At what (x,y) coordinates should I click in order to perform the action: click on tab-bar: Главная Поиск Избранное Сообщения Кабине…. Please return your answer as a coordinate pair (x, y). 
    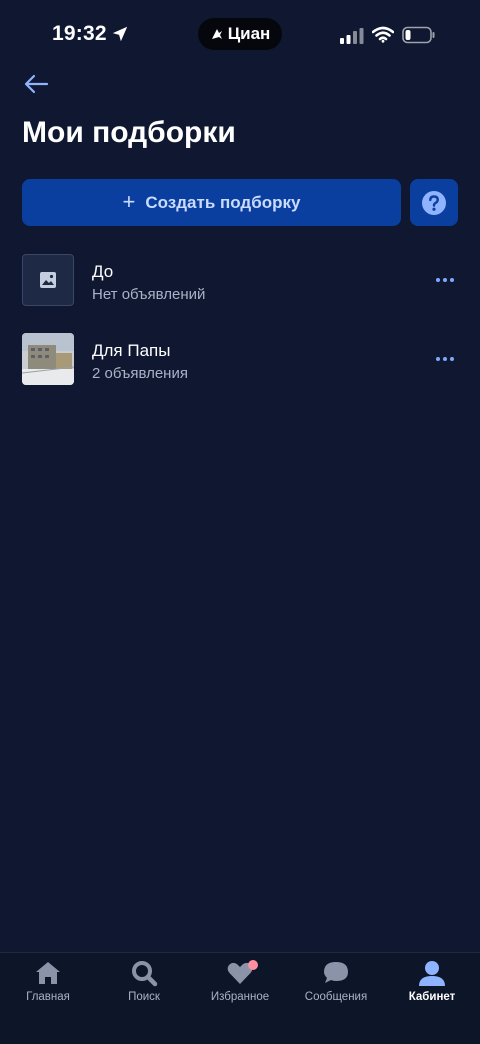
    Looking at the image, I should click on (240, 998).